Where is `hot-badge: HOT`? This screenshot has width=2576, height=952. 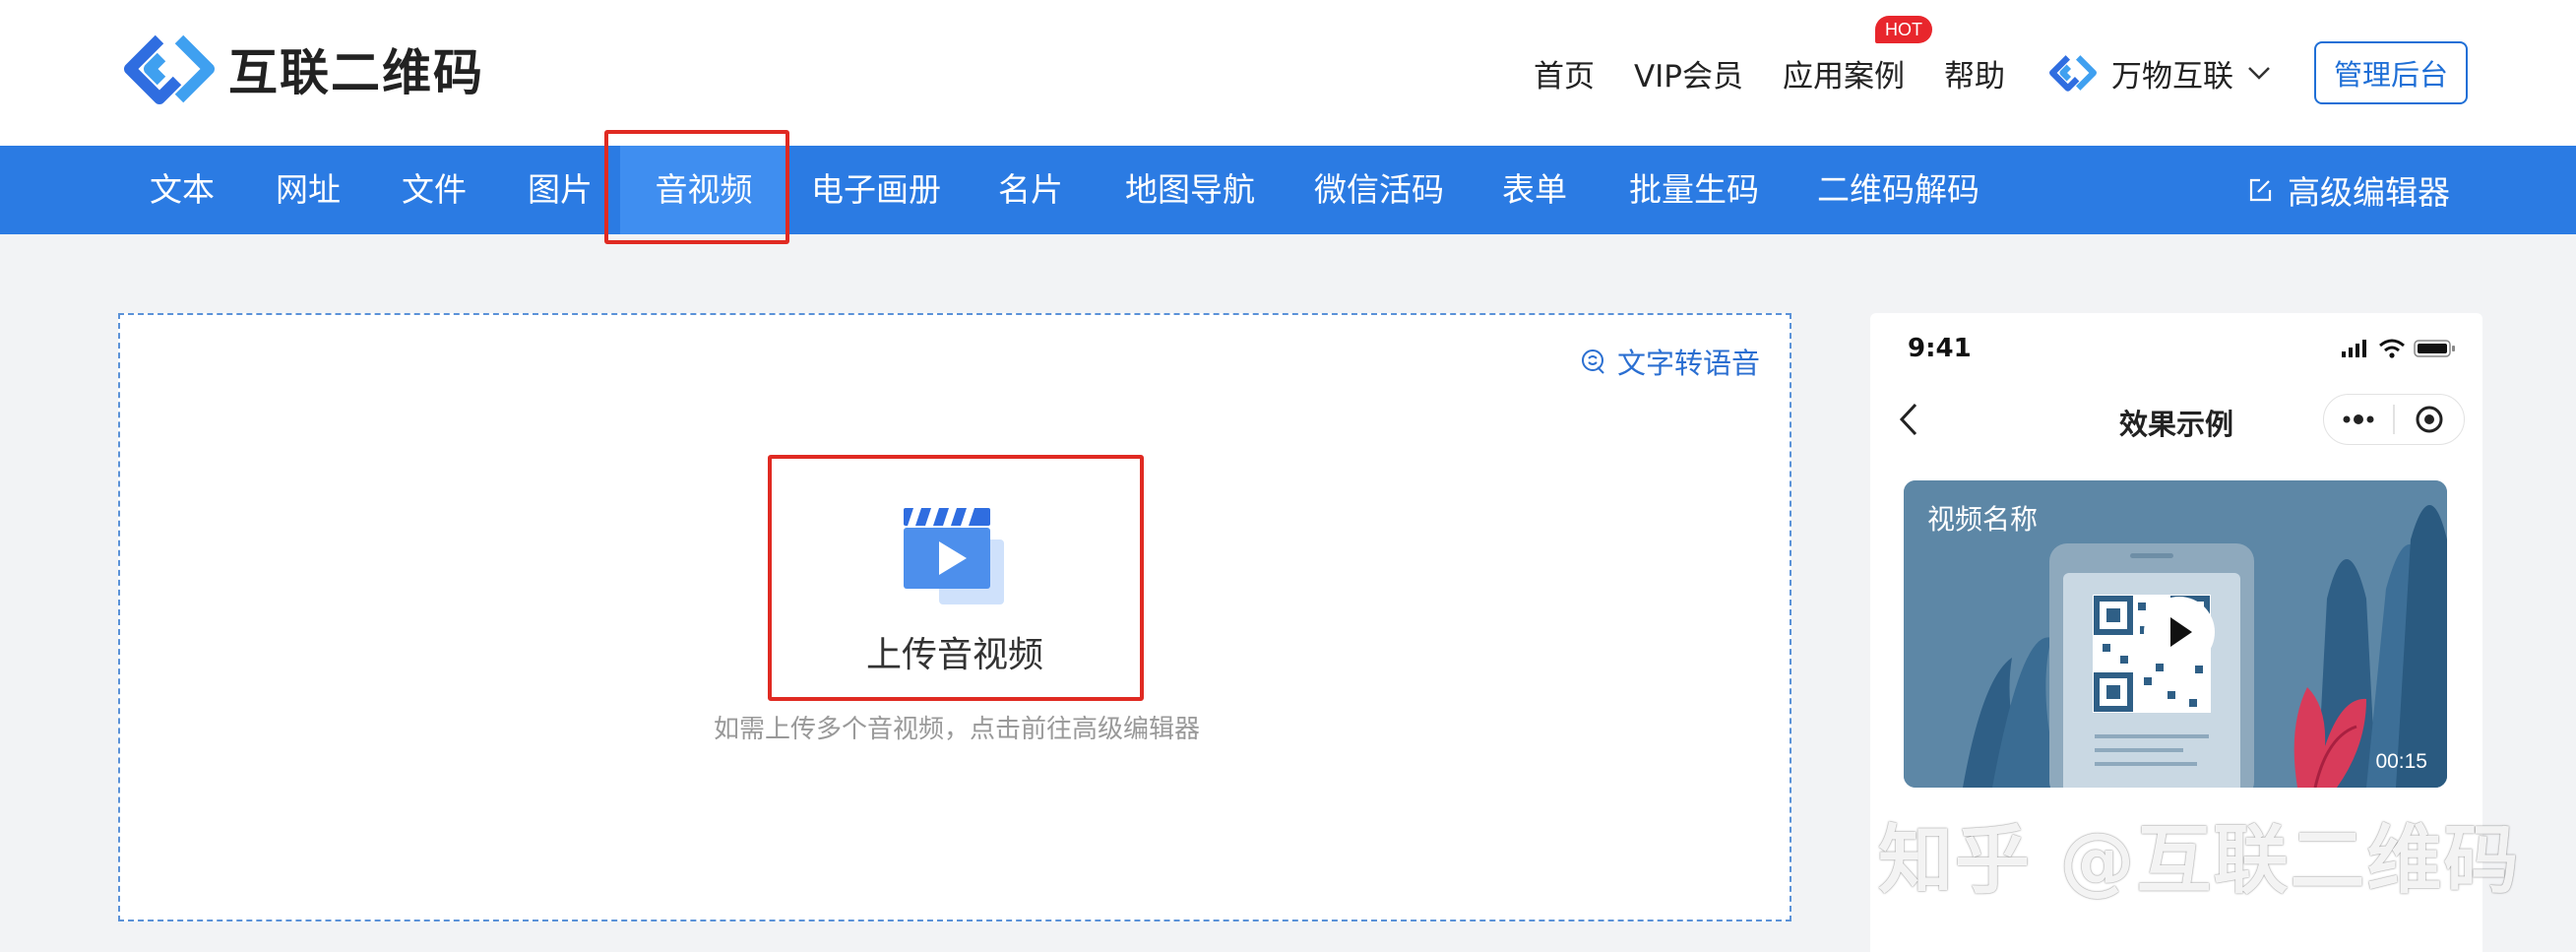 hot-badge: HOT is located at coordinates (1903, 29).